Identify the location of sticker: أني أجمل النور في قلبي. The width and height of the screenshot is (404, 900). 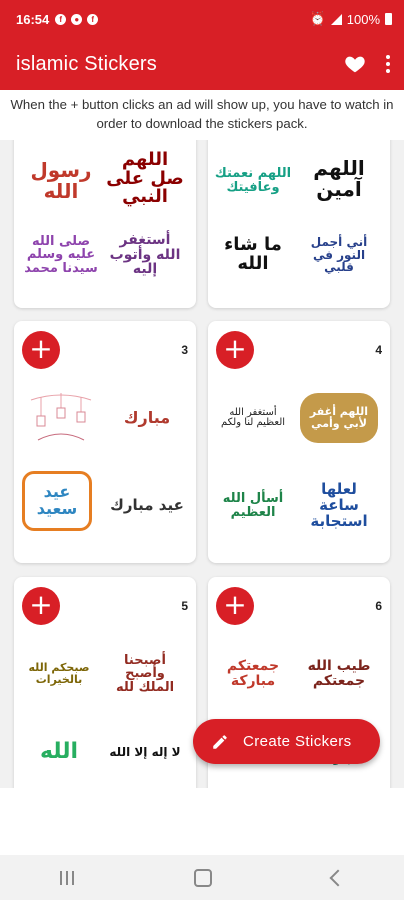
(339, 255).